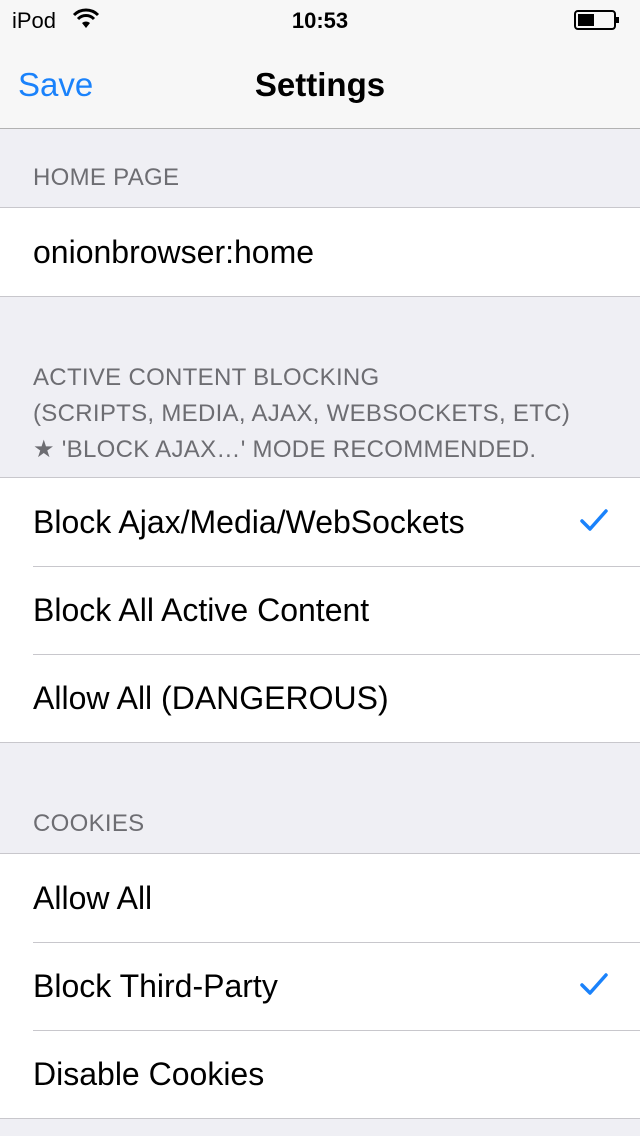 The width and height of the screenshot is (640, 1136). I want to click on option-disable-cookies: Disable Cookies, so click(320, 1074).